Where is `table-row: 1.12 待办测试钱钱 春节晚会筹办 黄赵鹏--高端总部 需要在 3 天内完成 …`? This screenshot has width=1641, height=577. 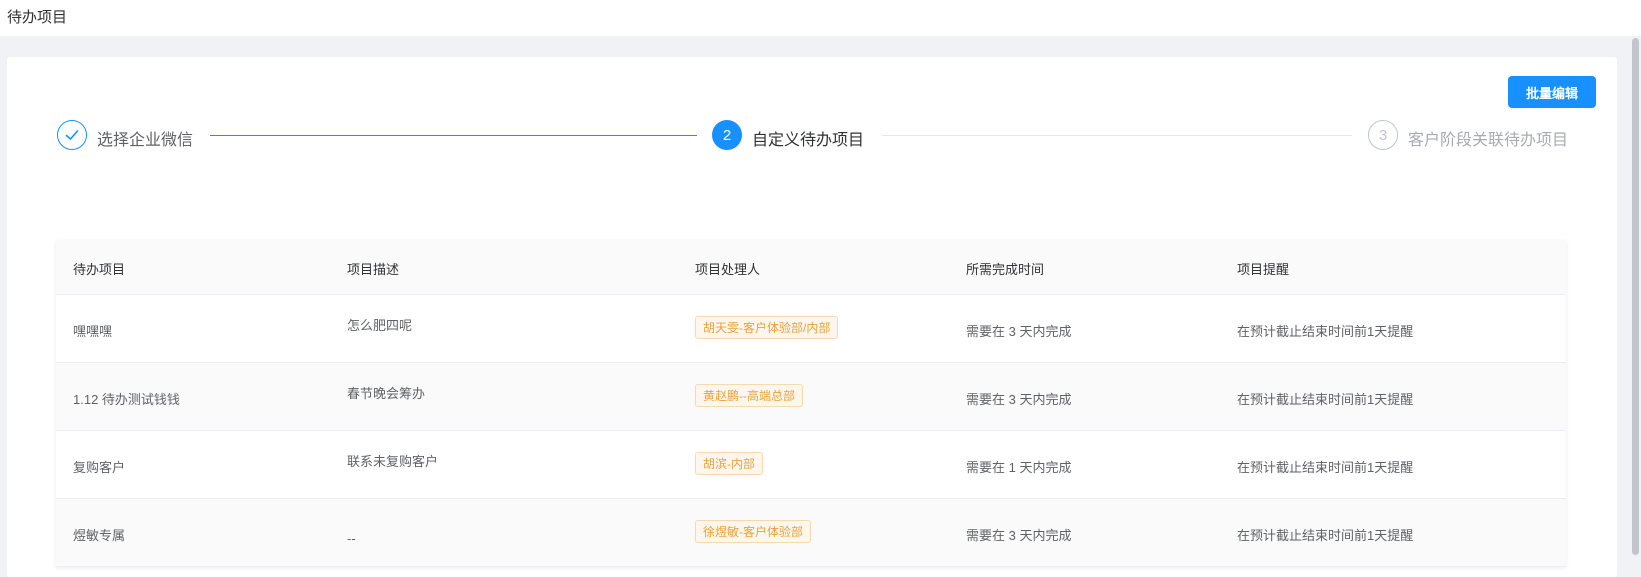
table-row: 1.12 待办测试钱钱 春节晚会筹办 黄赵鹏--高端总部 需要在 3 天内完成 … is located at coordinates (811, 397).